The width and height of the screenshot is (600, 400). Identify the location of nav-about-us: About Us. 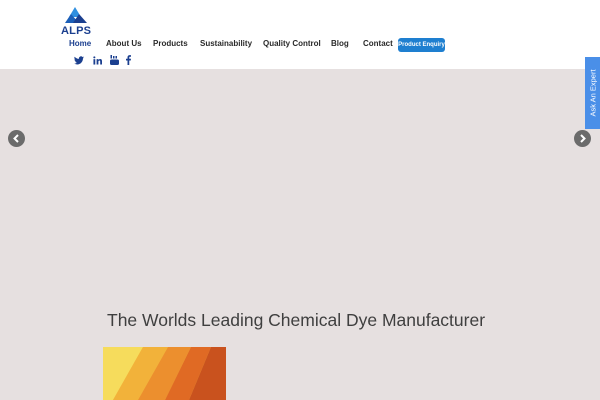
(124, 43).